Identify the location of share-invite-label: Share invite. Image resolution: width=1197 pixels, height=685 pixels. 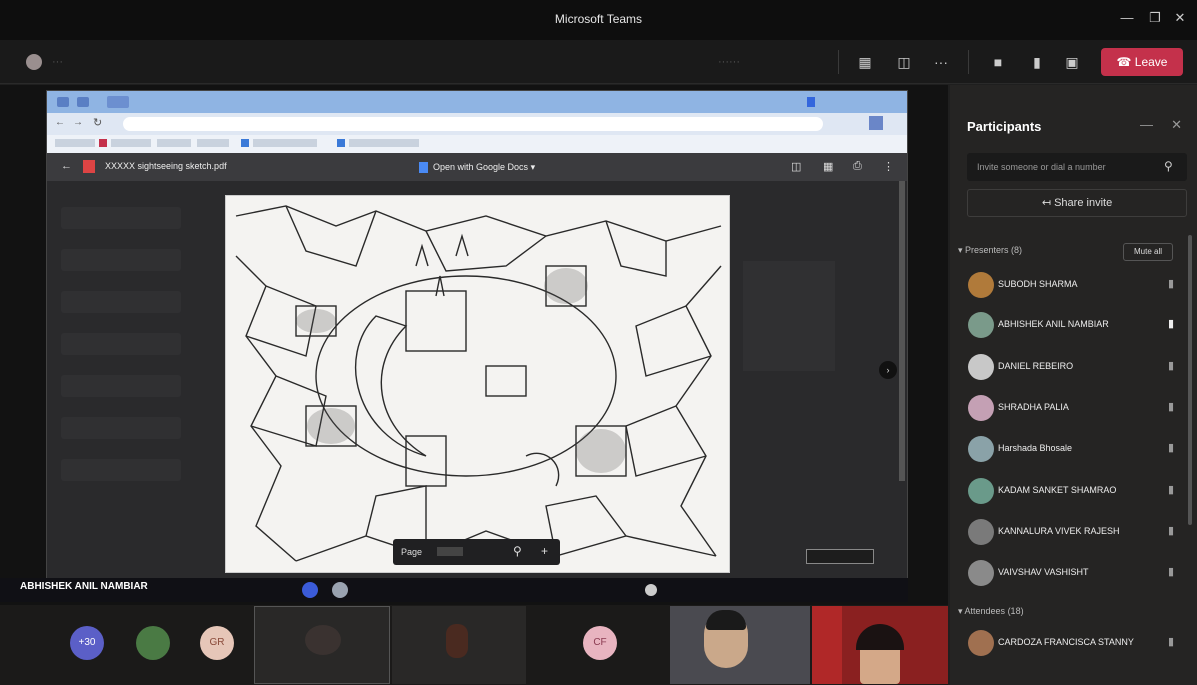
(1083, 203).